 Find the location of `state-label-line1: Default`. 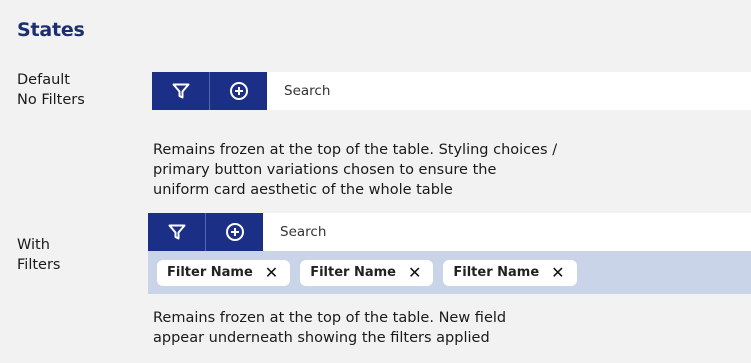

state-label-line1: Default is located at coordinates (43, 80).